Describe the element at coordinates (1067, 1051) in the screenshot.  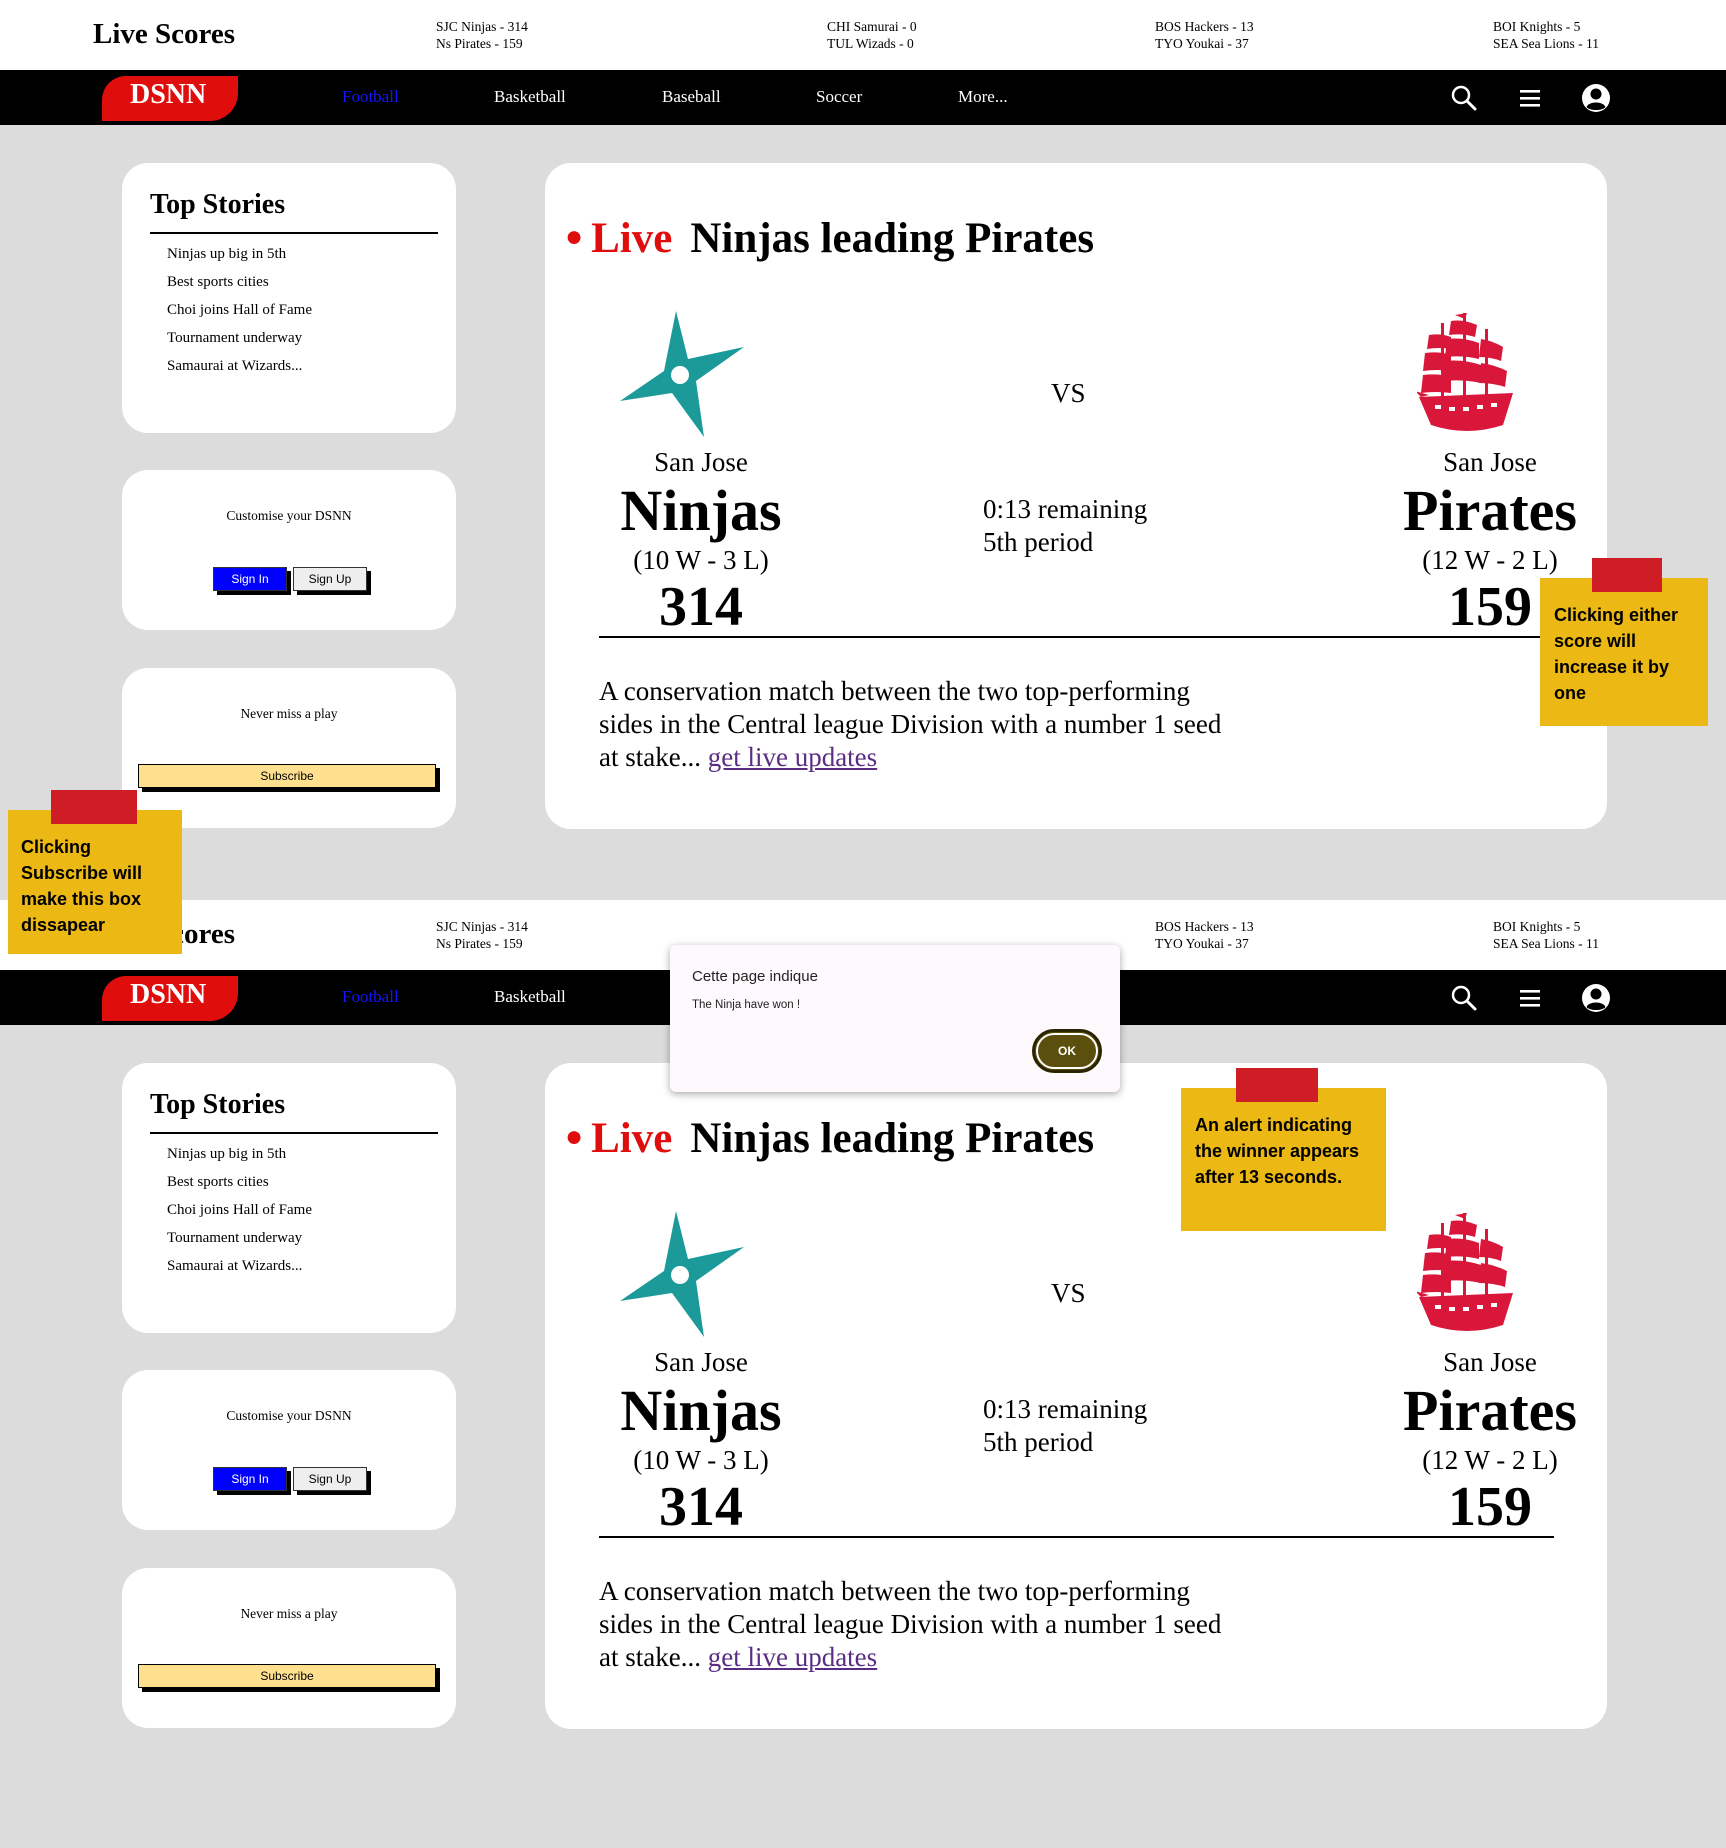
I see `alert-ok-button: OK` at that location.